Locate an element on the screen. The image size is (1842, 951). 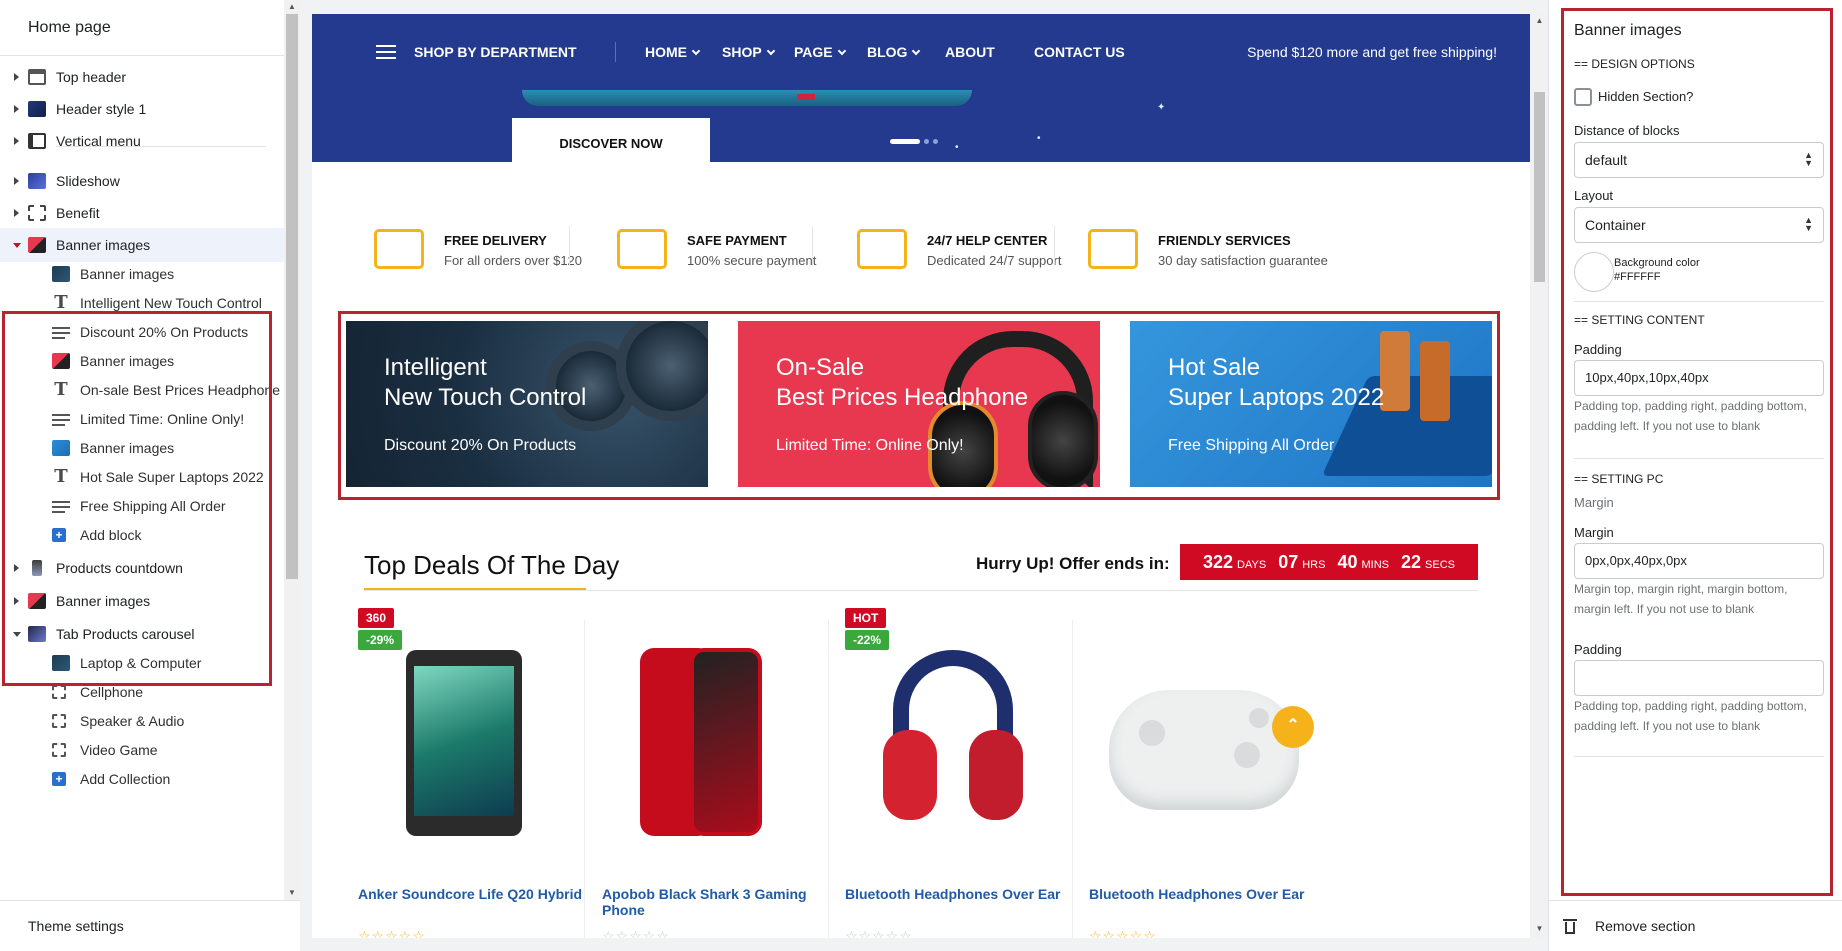
distance-label: Distance of blocks is located at coordinates (1627, 130).